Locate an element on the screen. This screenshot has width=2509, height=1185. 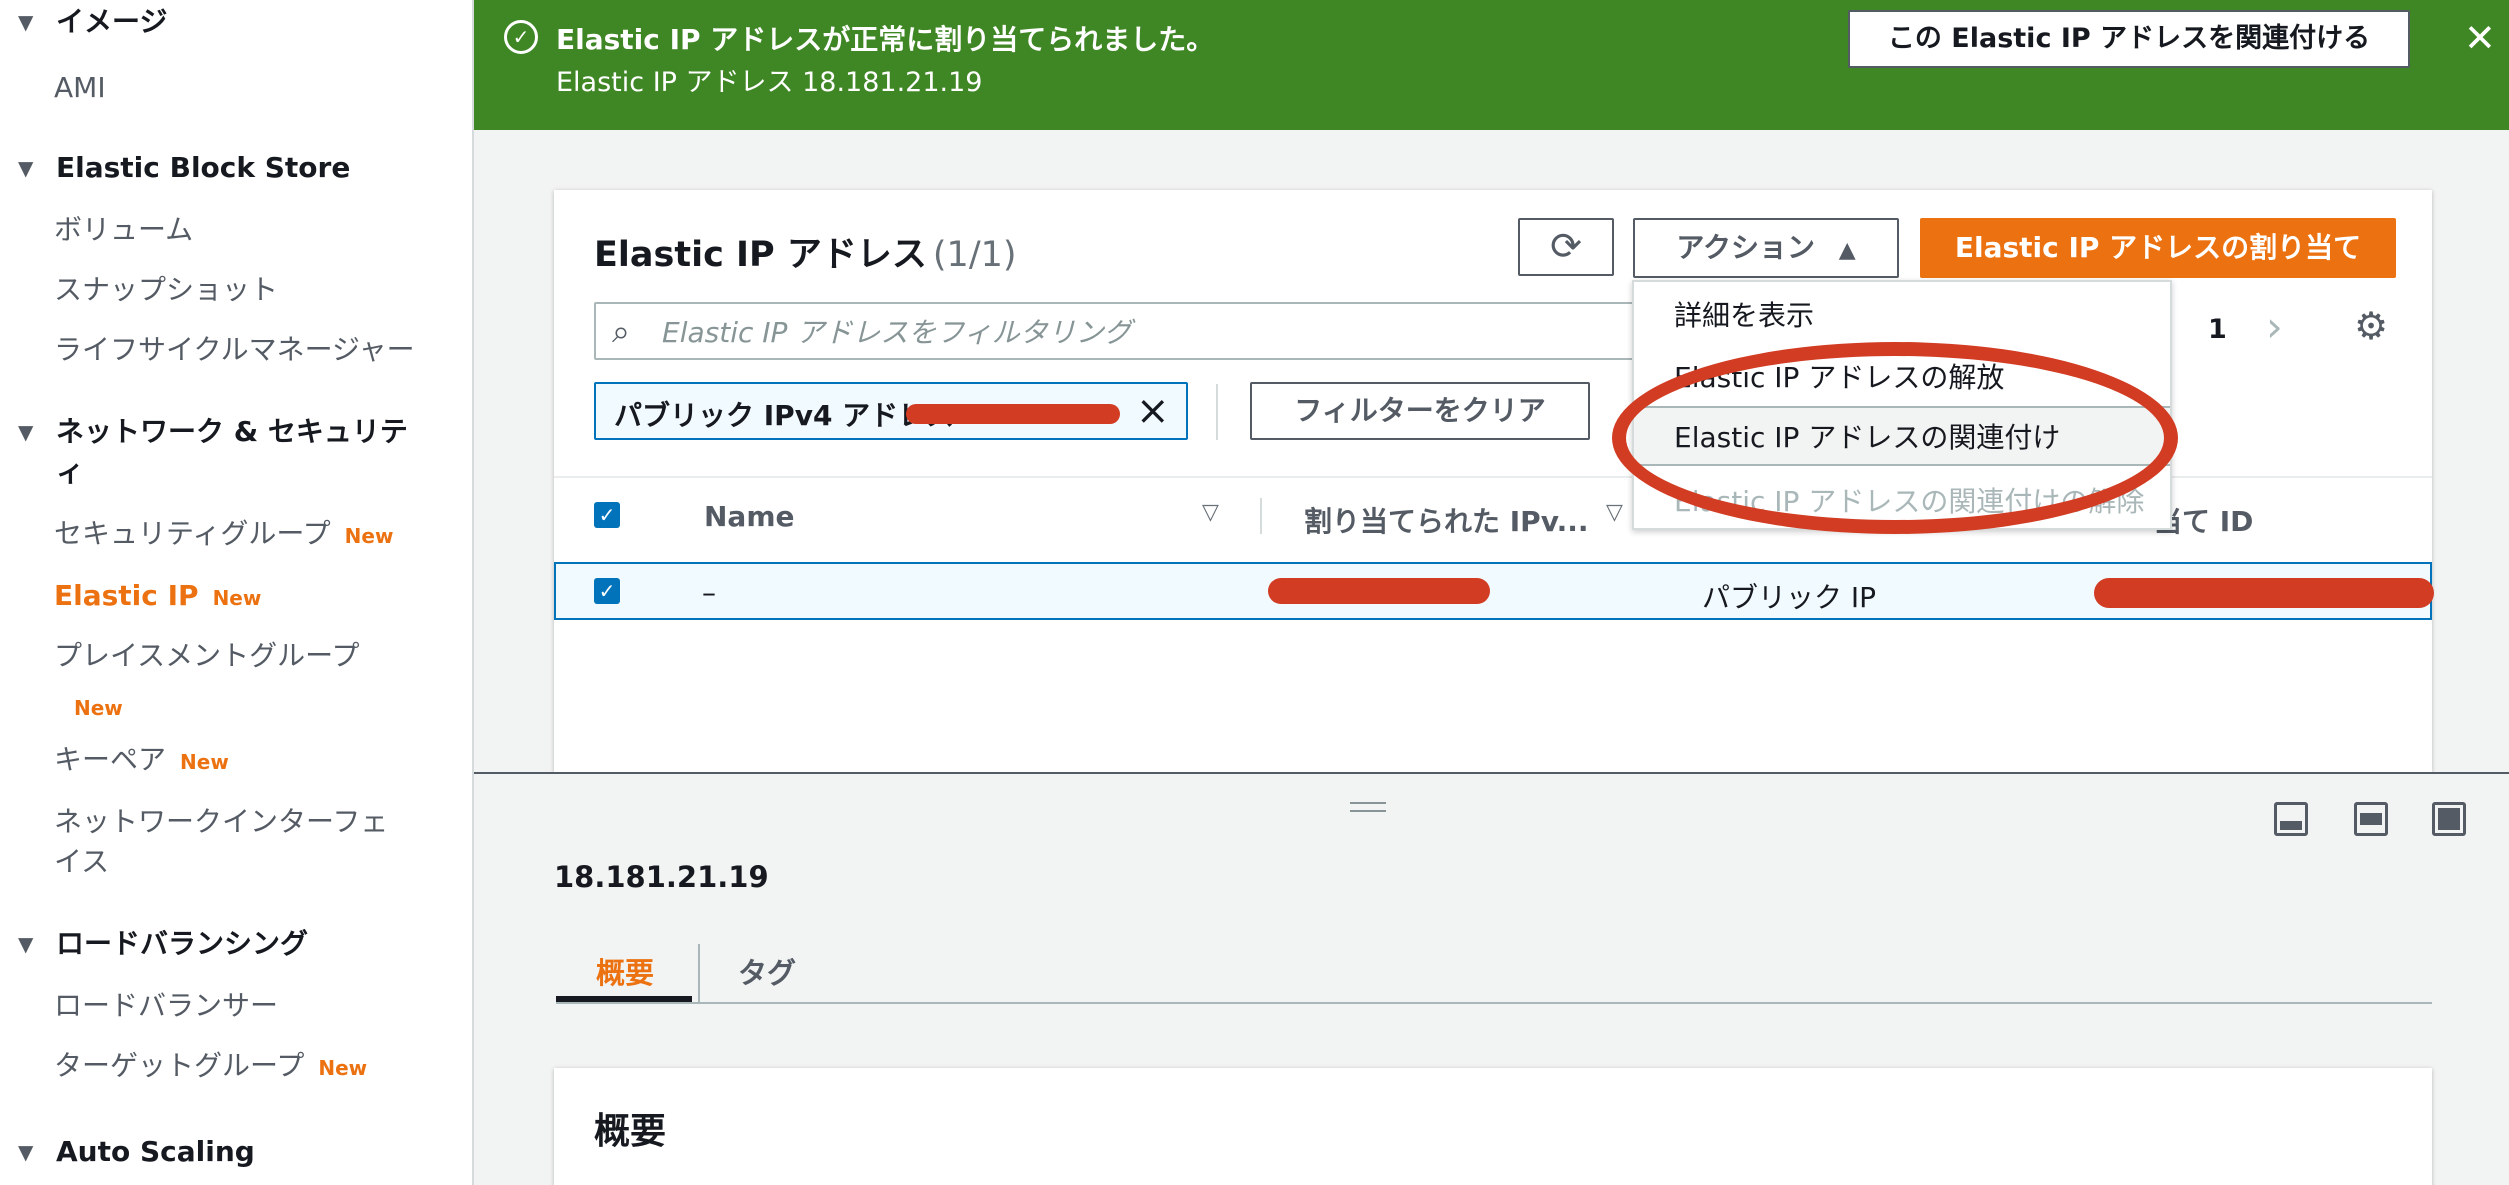
sidebar-item-volumes: ボリューム is located at coordinates (123, 230).